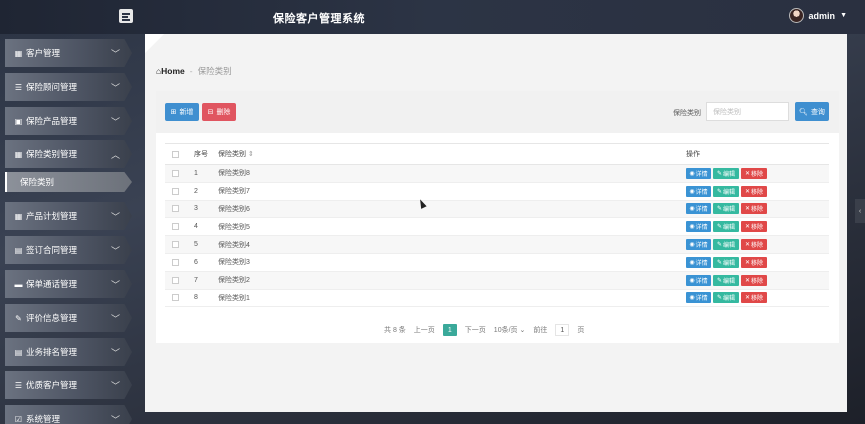 The image size is (865, 424). I want to click on pager-goto-input: 1, so click(562, 330).